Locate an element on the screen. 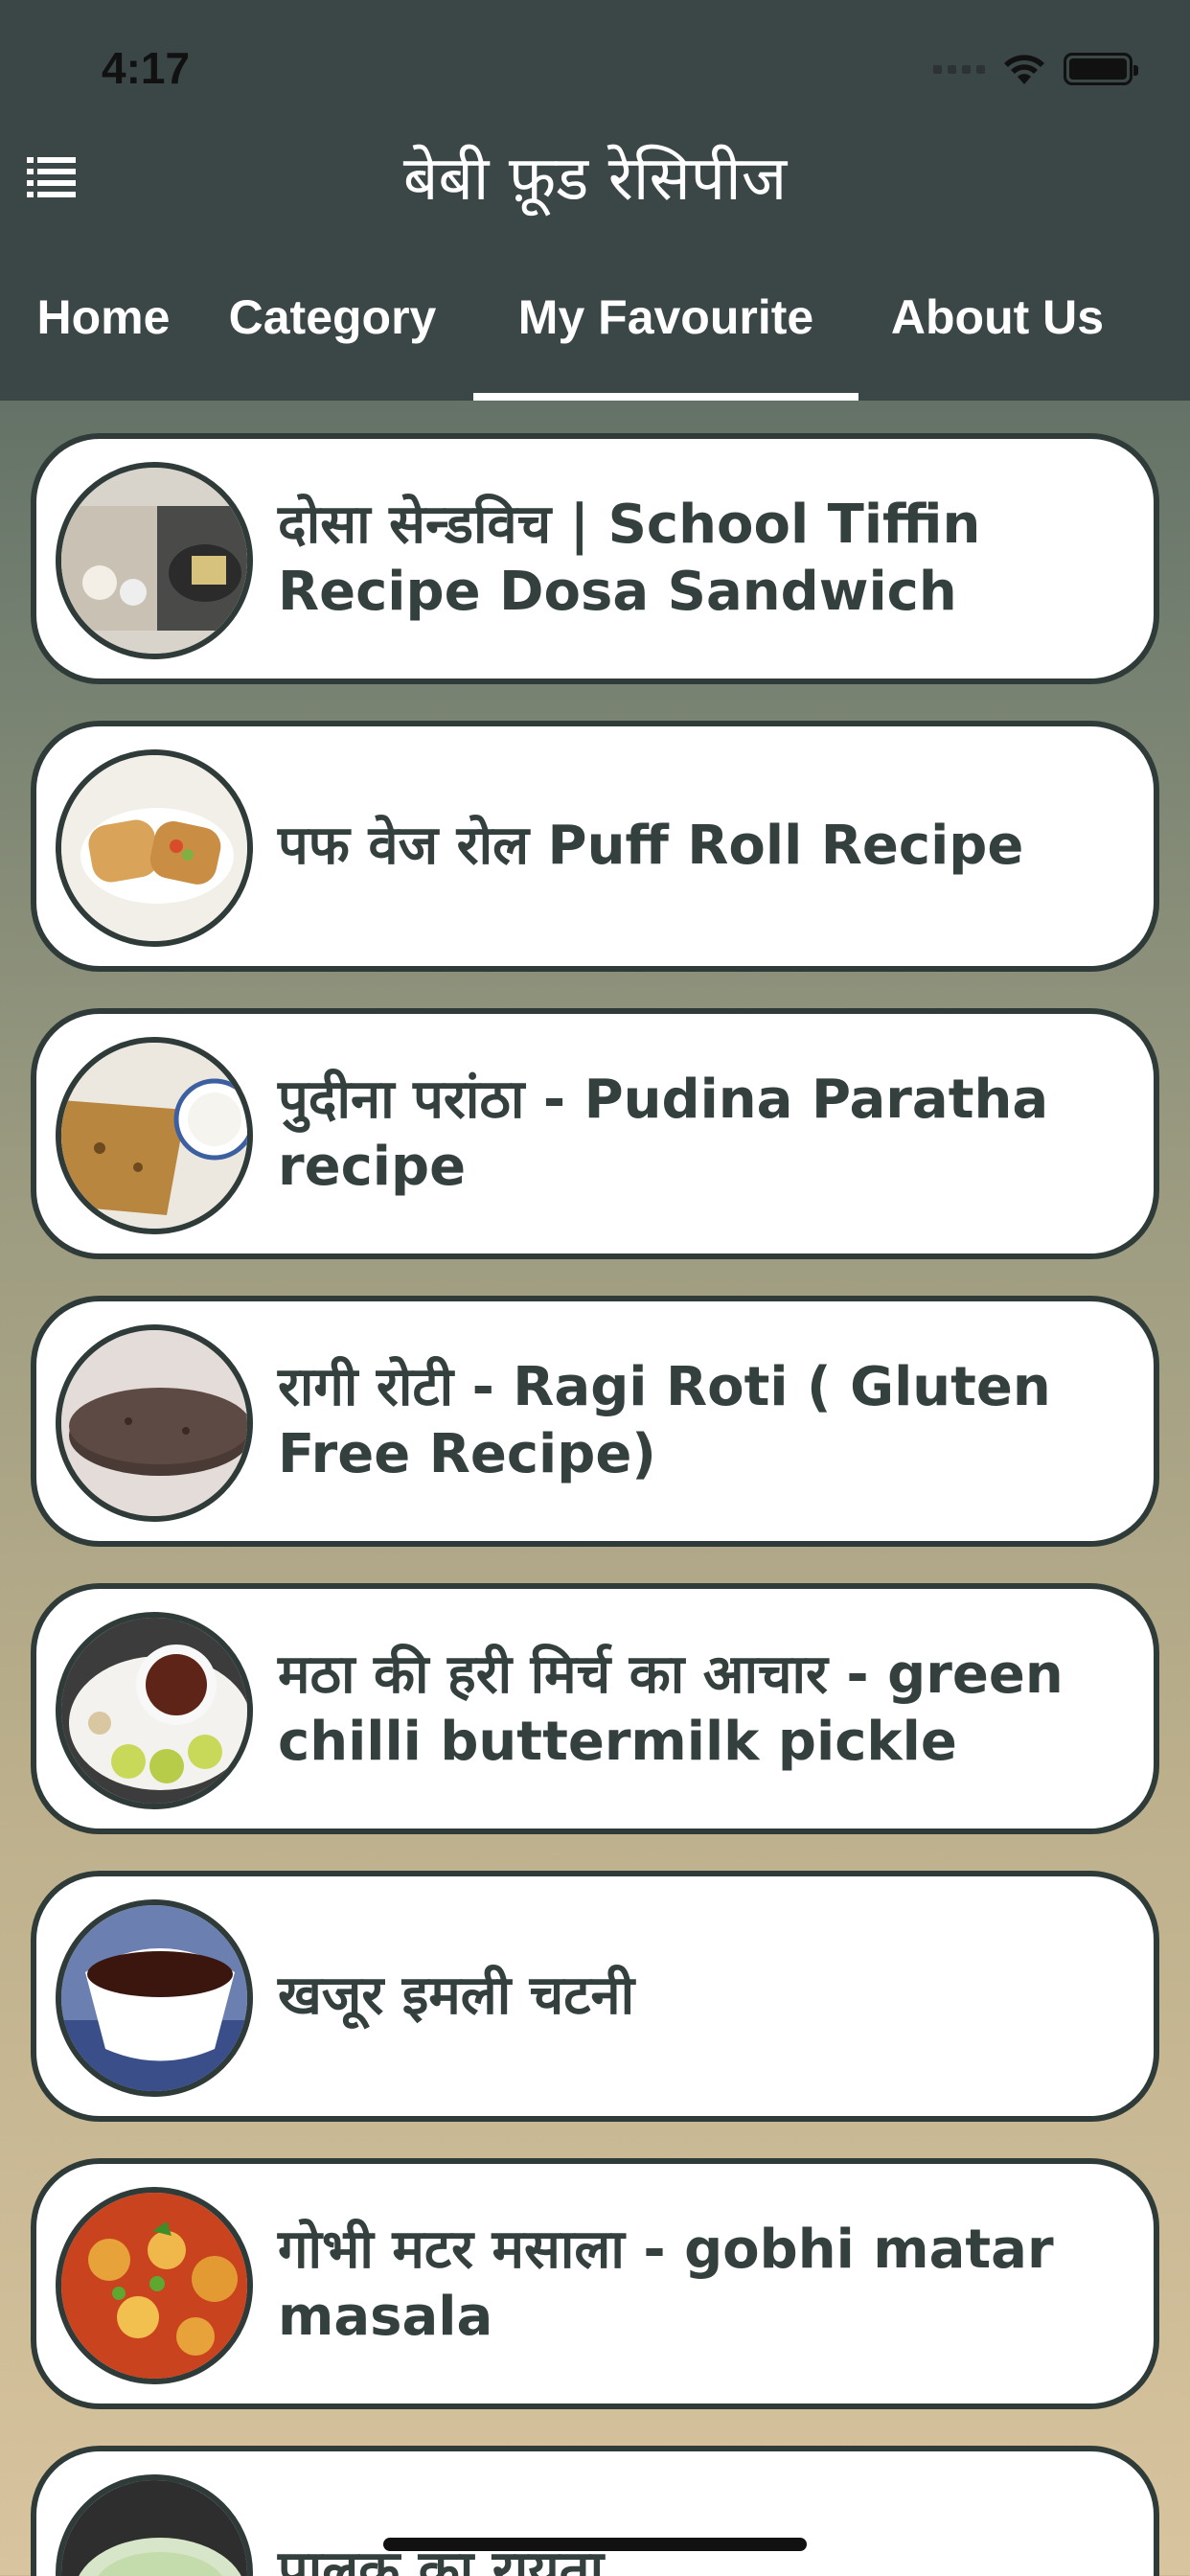 This screenshot has width=1190, height=2576. recipe-card: खजूर इमली चटनी is located at coordinates (595, 1997).